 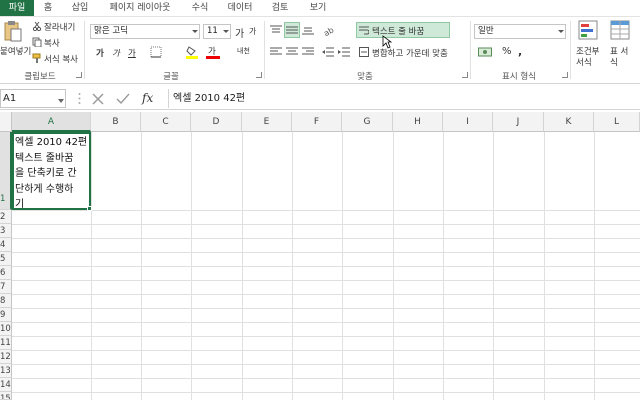 What do you see at coordinates (6, 231) in the screenshot?
I see `row-header-3: 3` at bounding box center [6, 231].